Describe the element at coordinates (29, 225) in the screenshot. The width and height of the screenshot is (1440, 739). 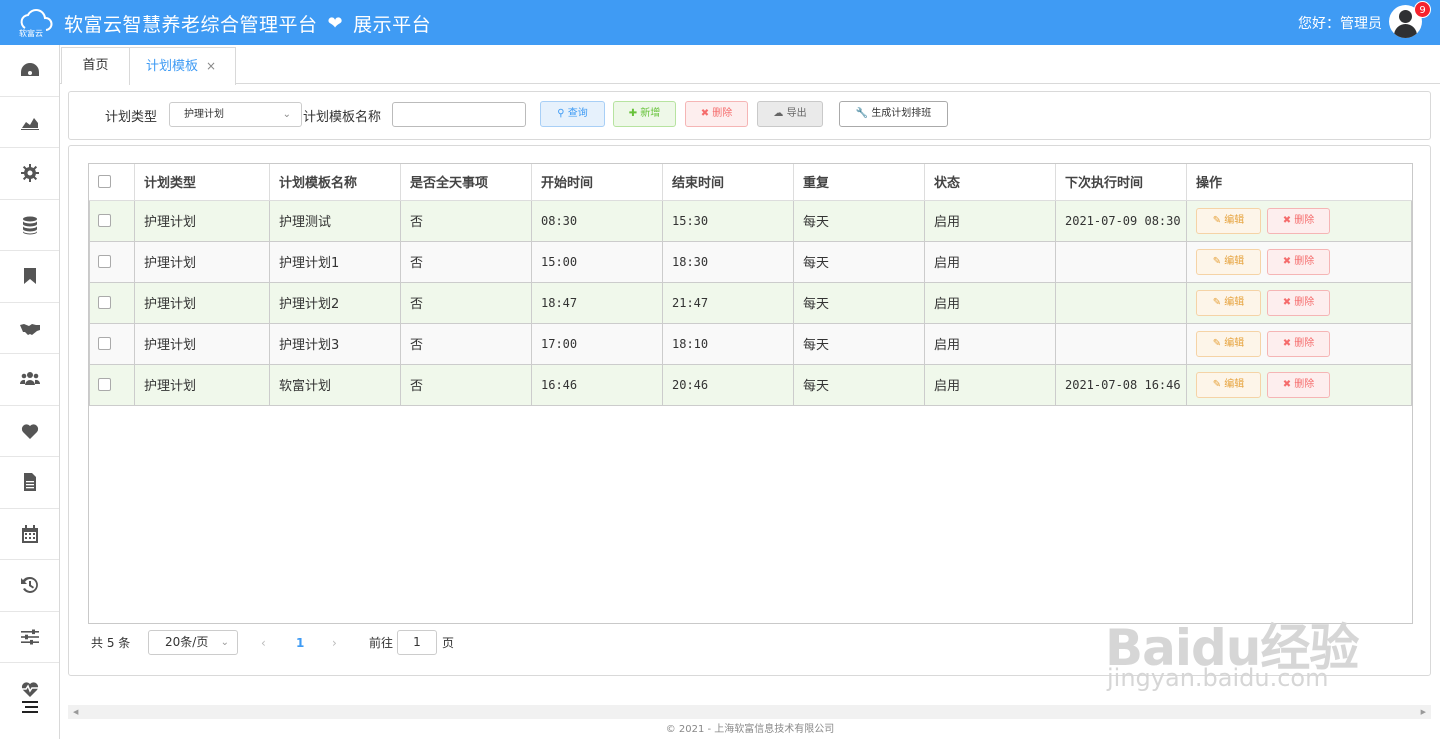
I see `sidebar-item-database` at that location.